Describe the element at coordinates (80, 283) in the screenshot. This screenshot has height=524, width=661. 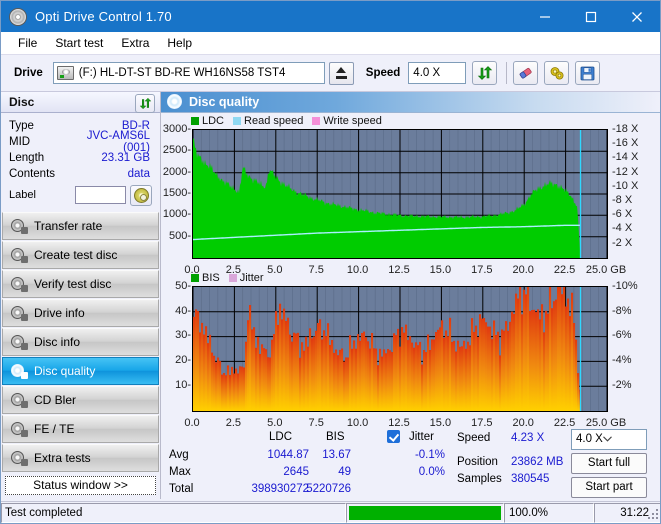
I see `sidebar-item-verify-test-disc: Verify test disc` at that location.